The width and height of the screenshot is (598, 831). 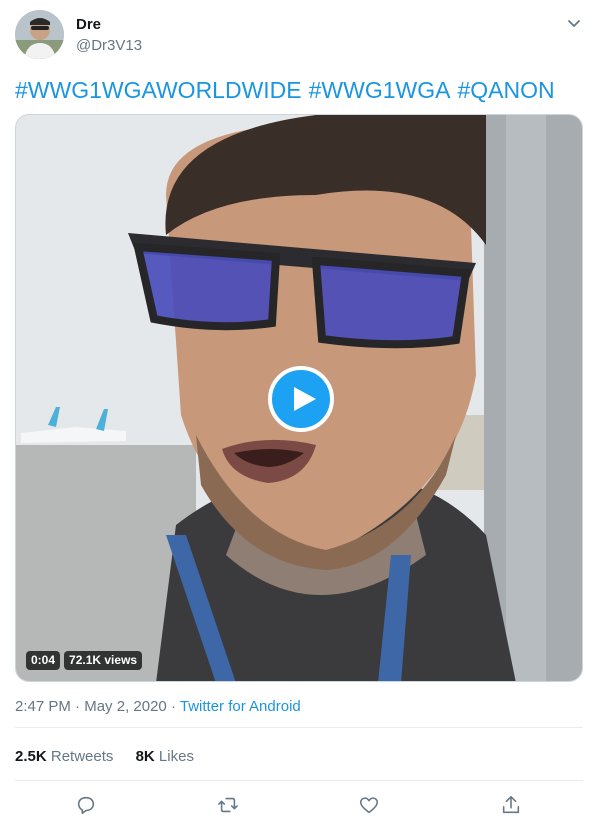 I want to click on author-name: Dre, so click(x=88, y=24).